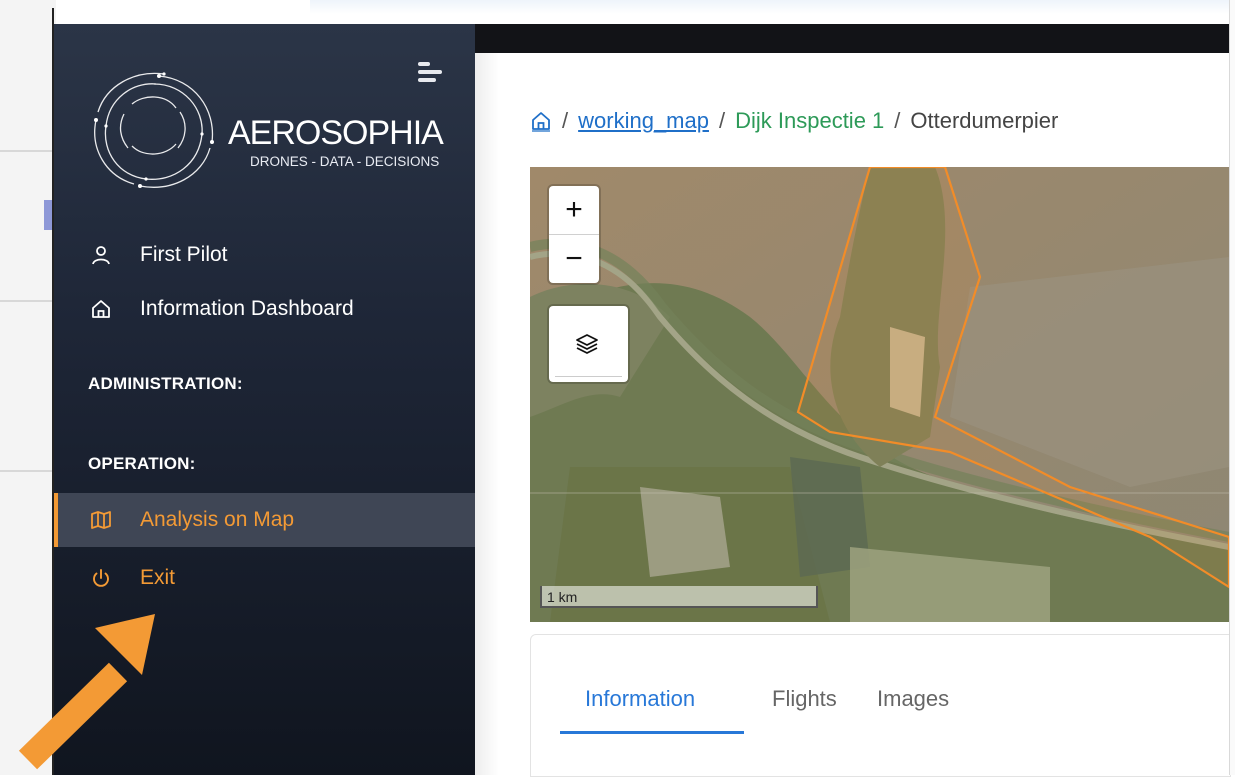 This screenshot has width=1235, height=777. I want to click on layers-button, so click(588, 344).